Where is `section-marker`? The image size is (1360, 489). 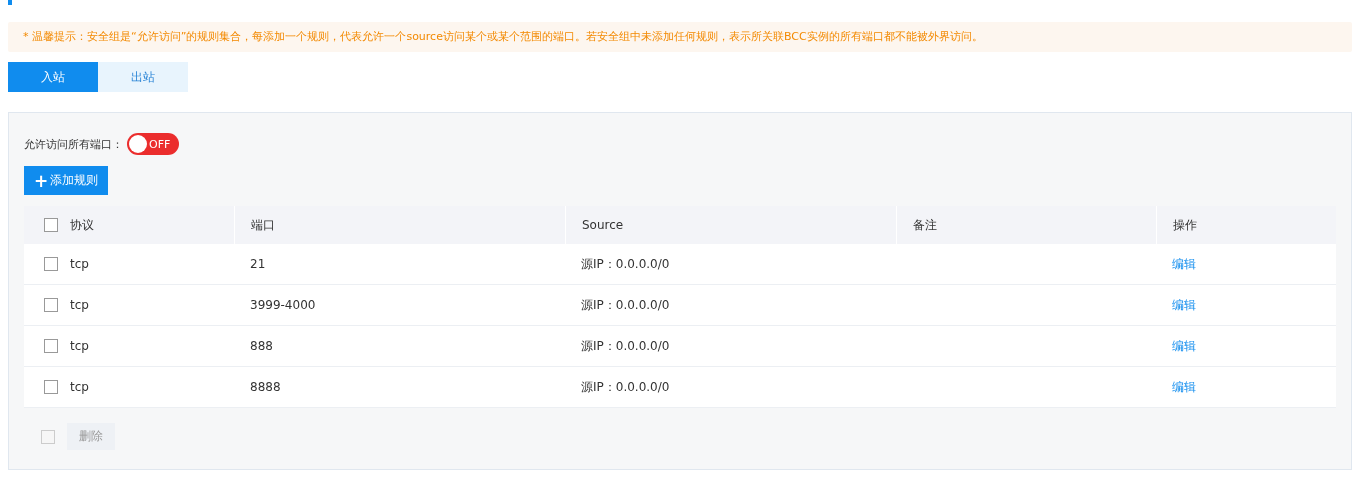
section-marker is located at coordinates (10, 2).